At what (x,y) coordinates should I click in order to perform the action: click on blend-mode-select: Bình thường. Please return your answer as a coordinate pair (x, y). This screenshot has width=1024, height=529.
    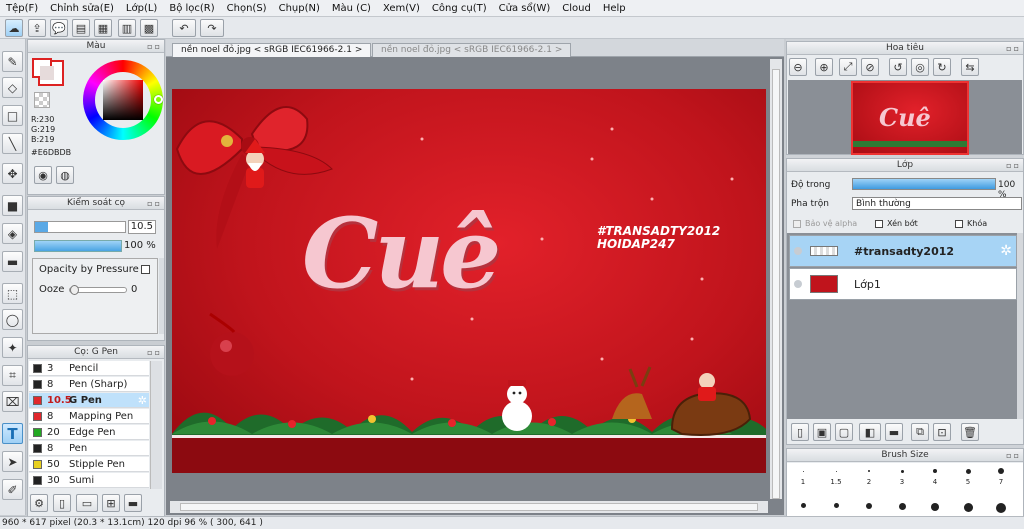
    Looking at the image, I should click on (937, 203).